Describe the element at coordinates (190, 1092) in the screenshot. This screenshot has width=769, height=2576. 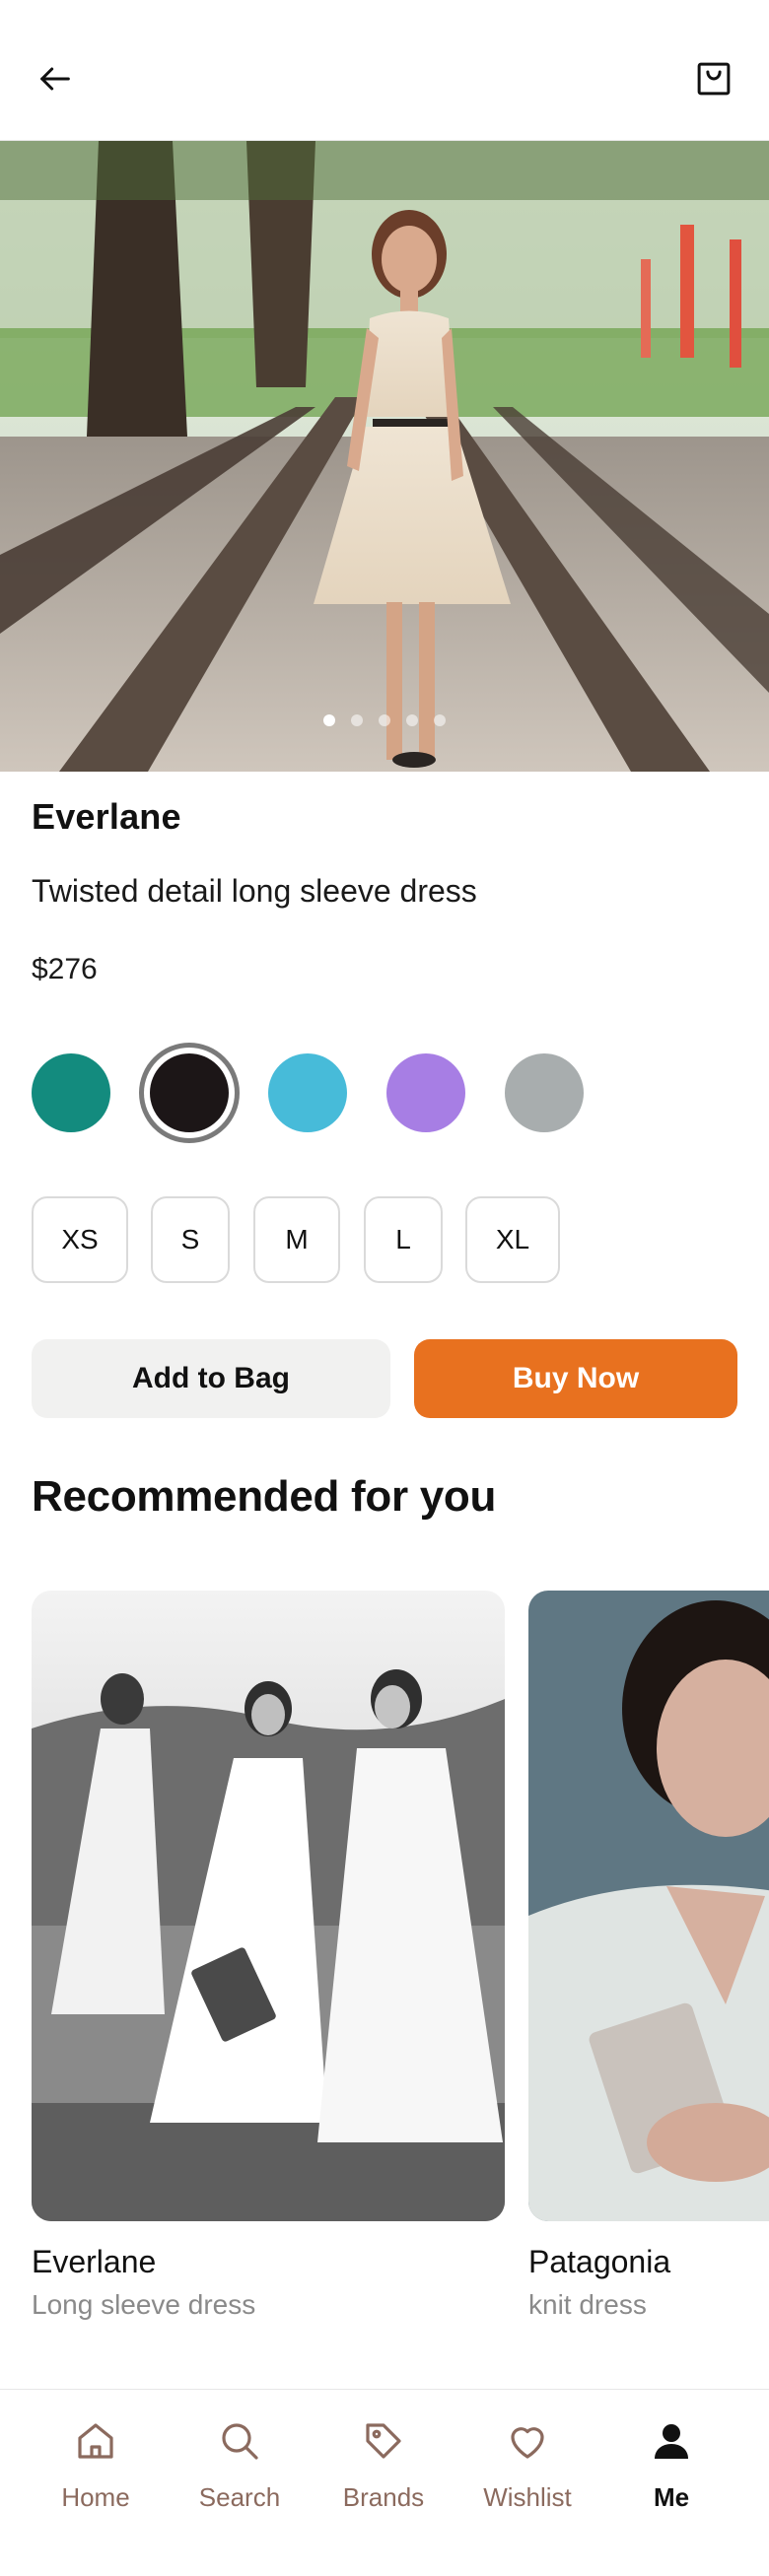
I see `color-swatch-black` at that location.